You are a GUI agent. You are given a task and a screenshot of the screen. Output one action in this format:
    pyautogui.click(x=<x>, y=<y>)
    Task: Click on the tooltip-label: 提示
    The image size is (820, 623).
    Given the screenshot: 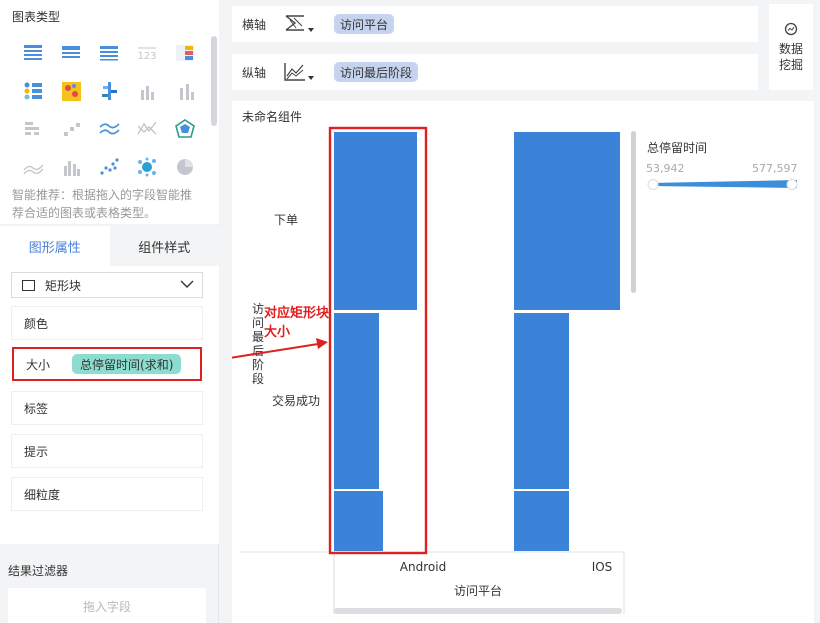 What is the action you would take?
    pyautogui.click(x=36, y=451)
    